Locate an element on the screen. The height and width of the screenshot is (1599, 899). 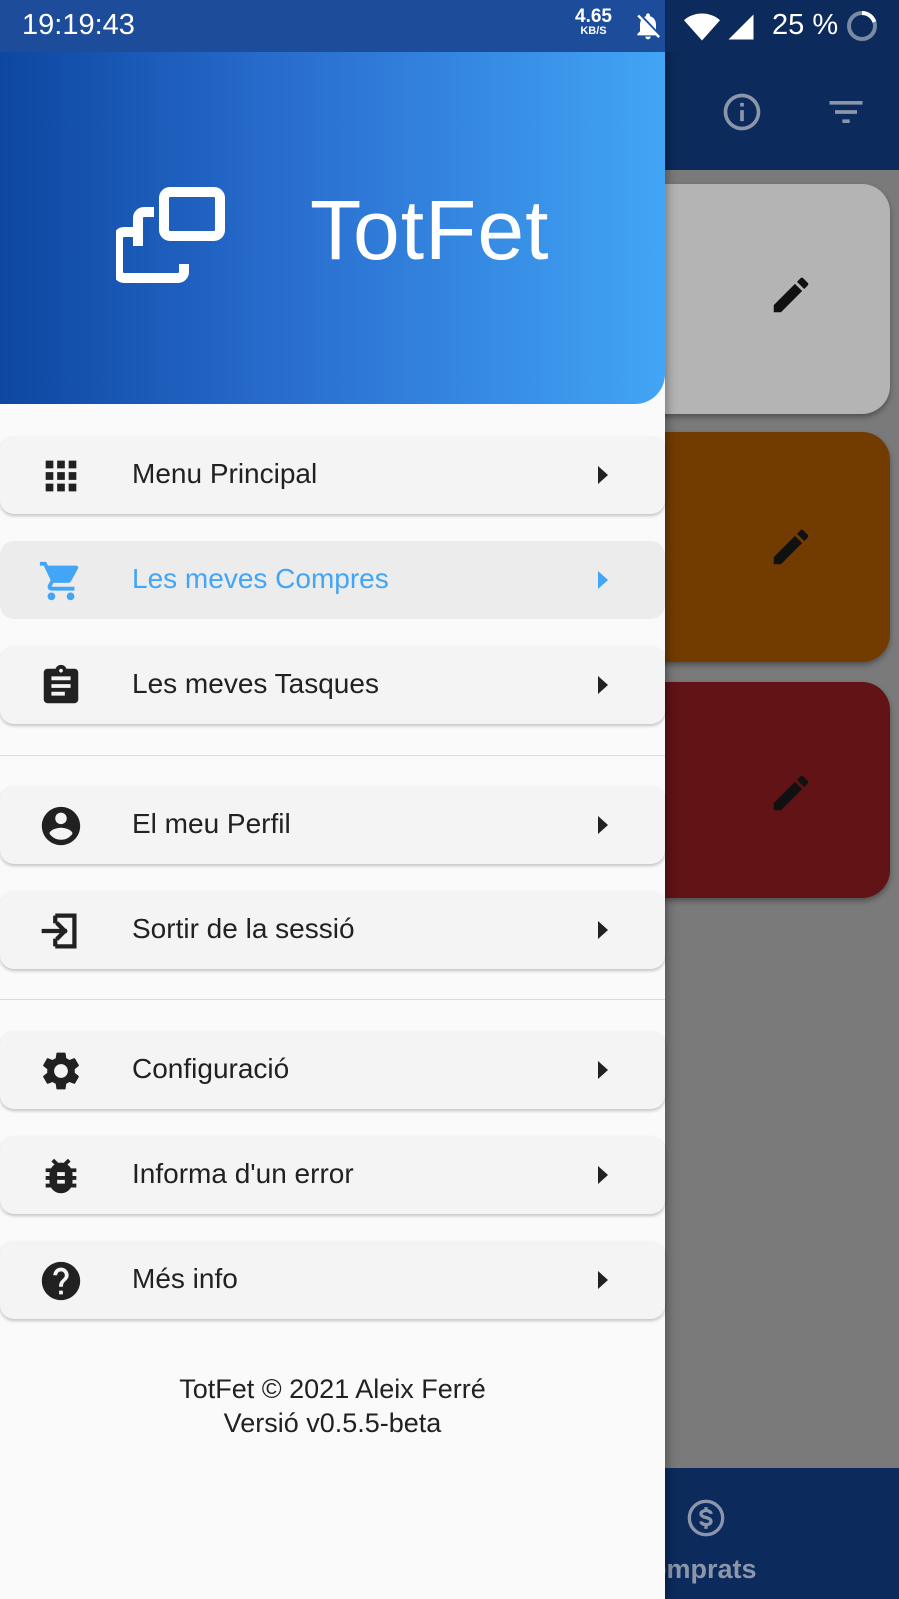
menu-item-informa-error: Informa d'un error is located at coordinates (332, 1175).